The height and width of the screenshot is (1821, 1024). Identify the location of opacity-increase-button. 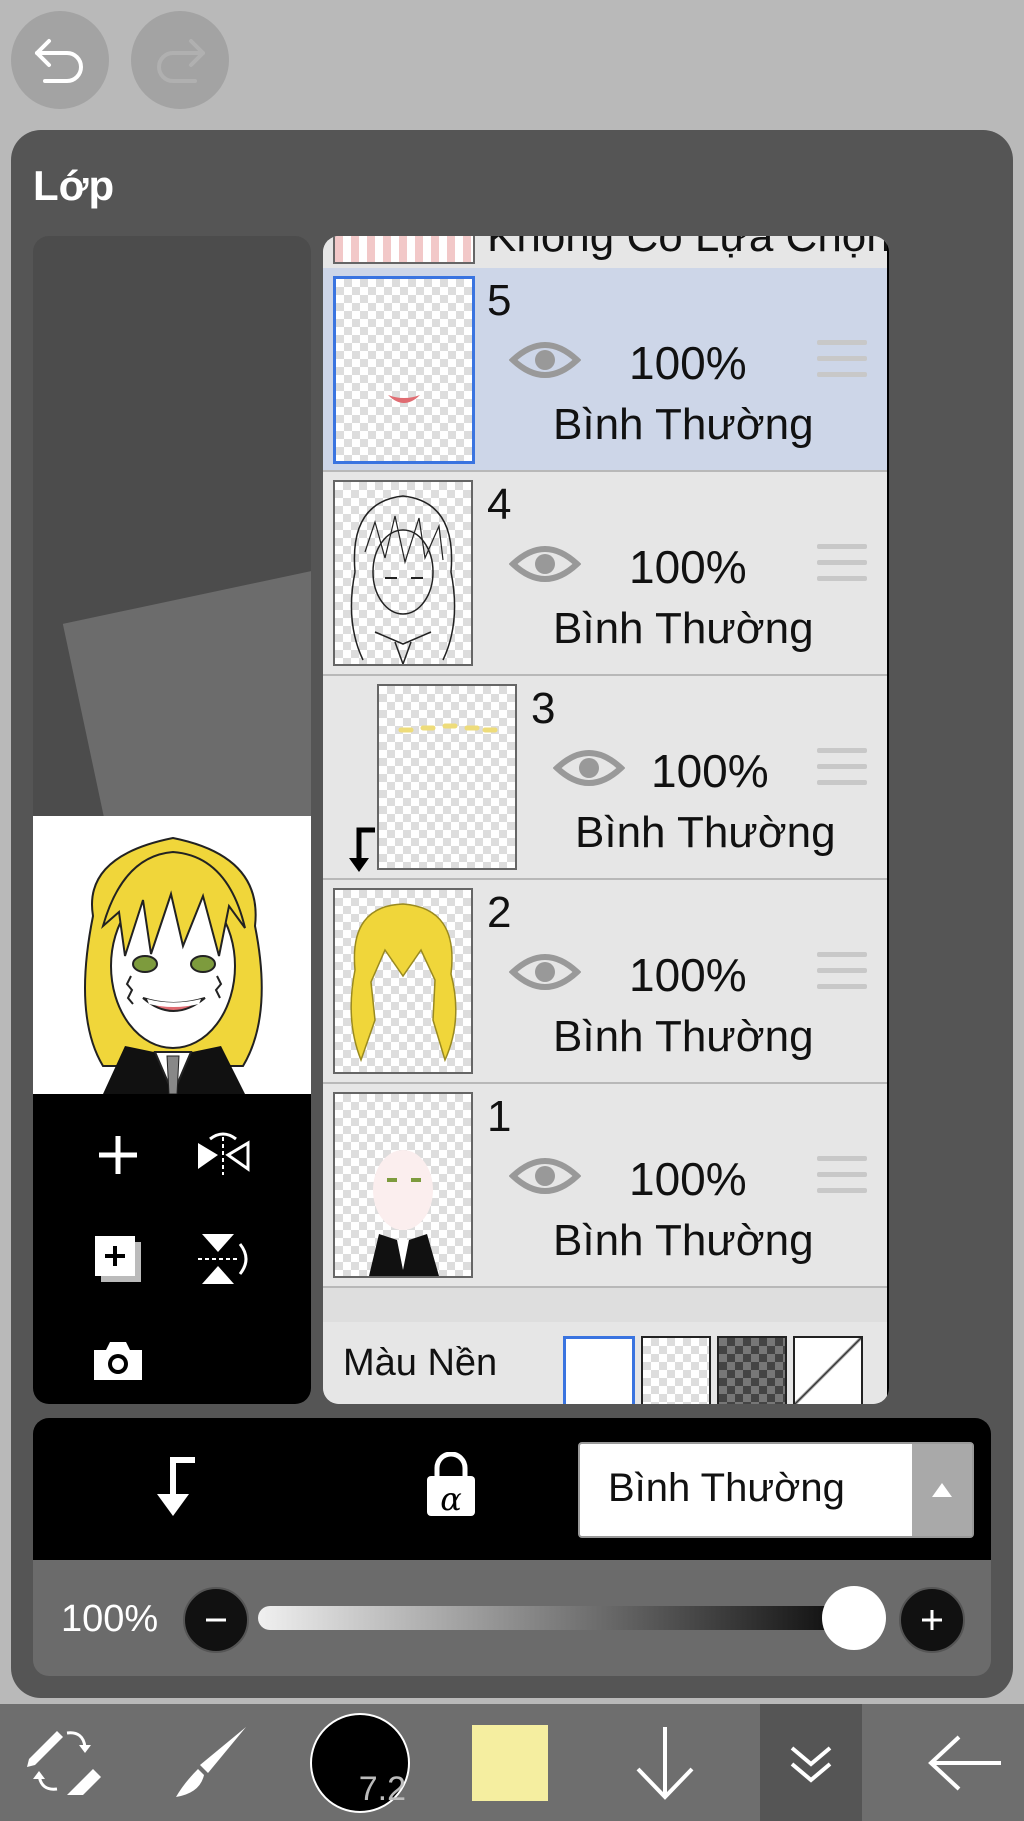
(932, 1620).